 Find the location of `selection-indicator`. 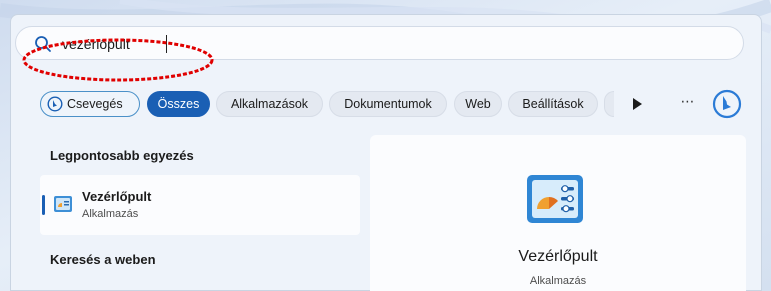

selection-indicator is located at coordinates (43, 205).